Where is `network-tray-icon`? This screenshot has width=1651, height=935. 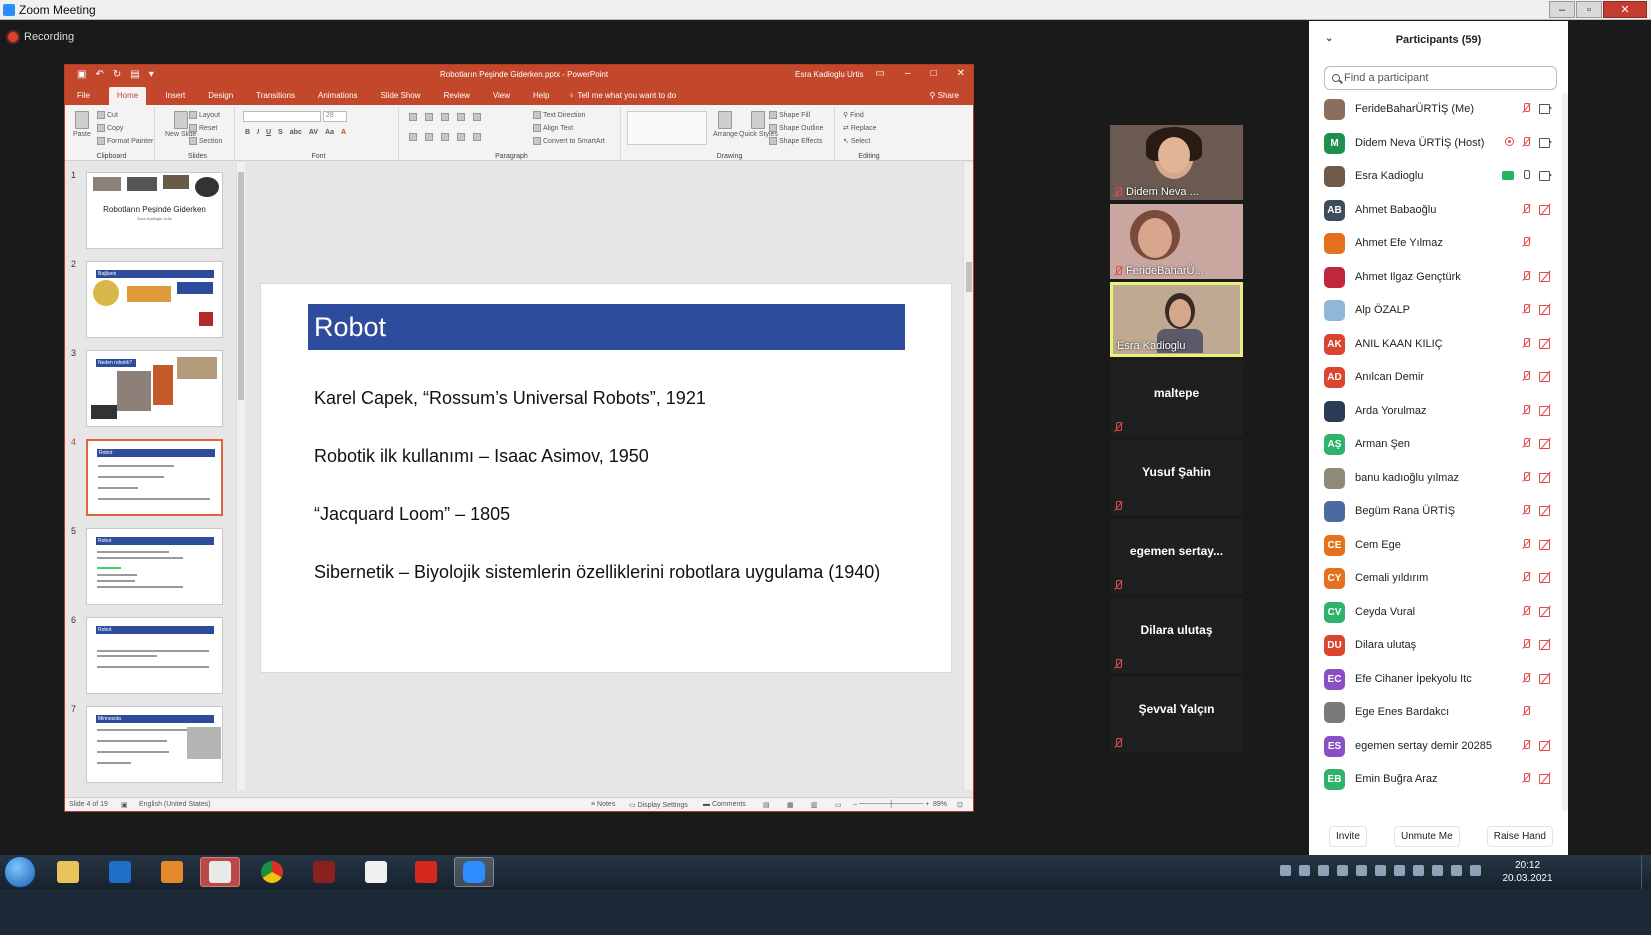
network-tray-icon is located at coordinates (1304, 870).